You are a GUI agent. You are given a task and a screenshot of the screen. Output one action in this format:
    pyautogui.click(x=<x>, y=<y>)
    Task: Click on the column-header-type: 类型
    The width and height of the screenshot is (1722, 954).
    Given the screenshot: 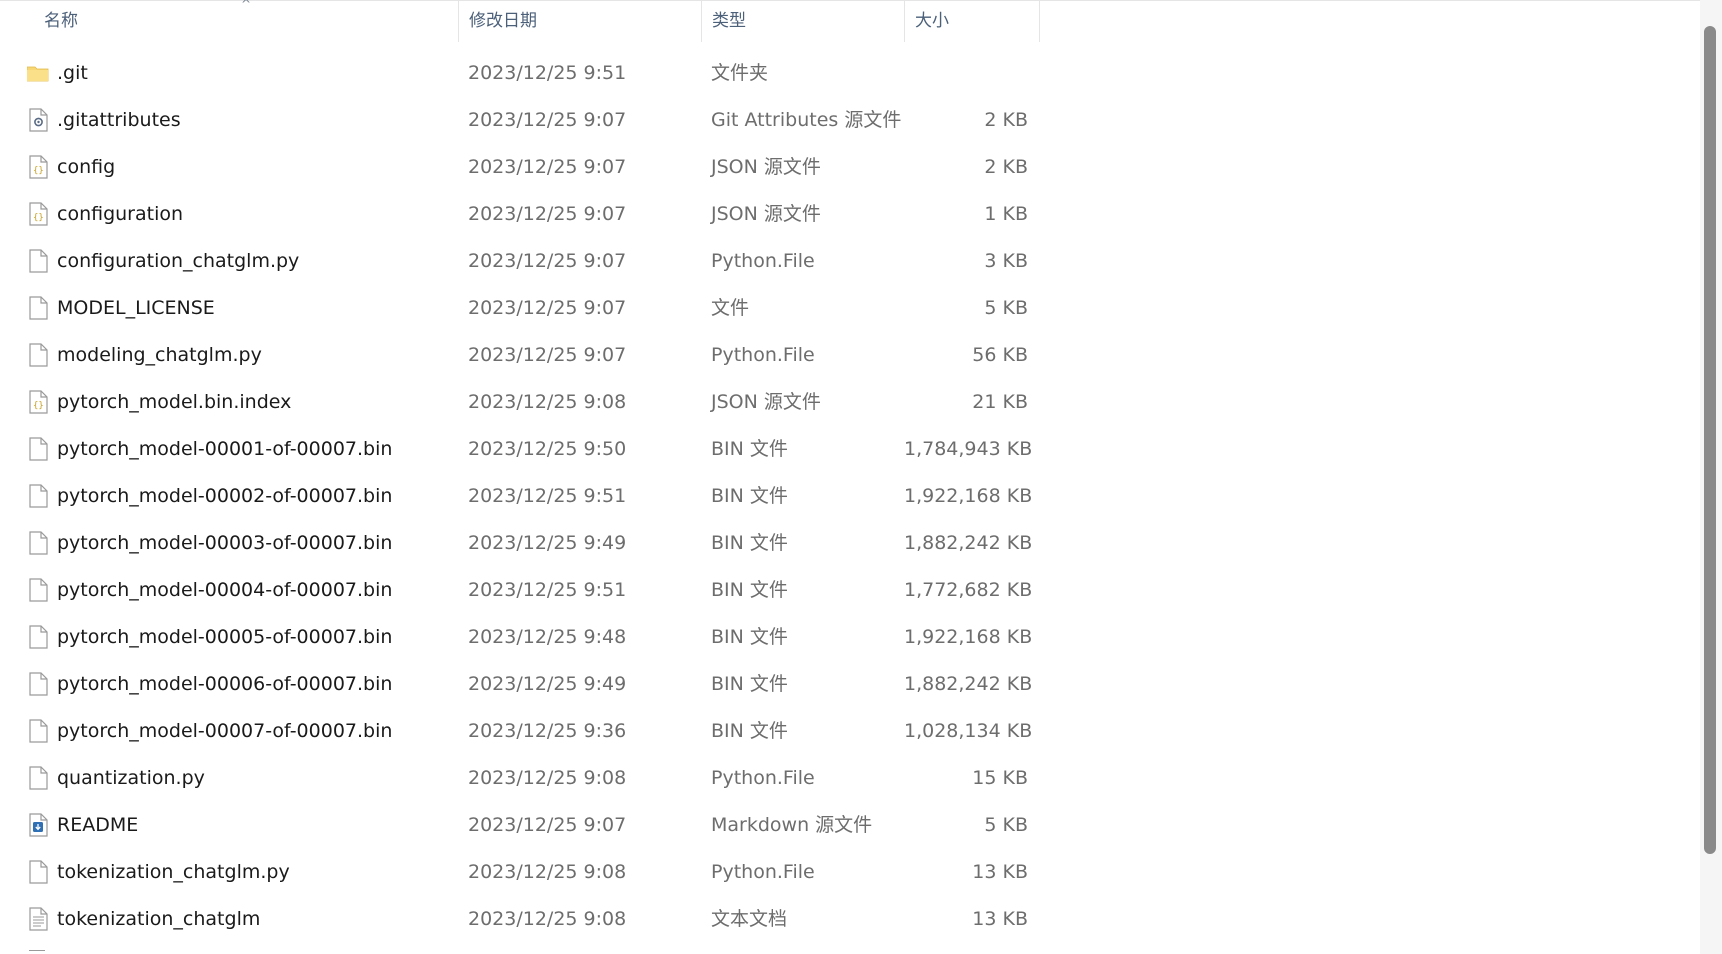 What is the action you would take?
    pyautogui.click(x=802, y=21)
    